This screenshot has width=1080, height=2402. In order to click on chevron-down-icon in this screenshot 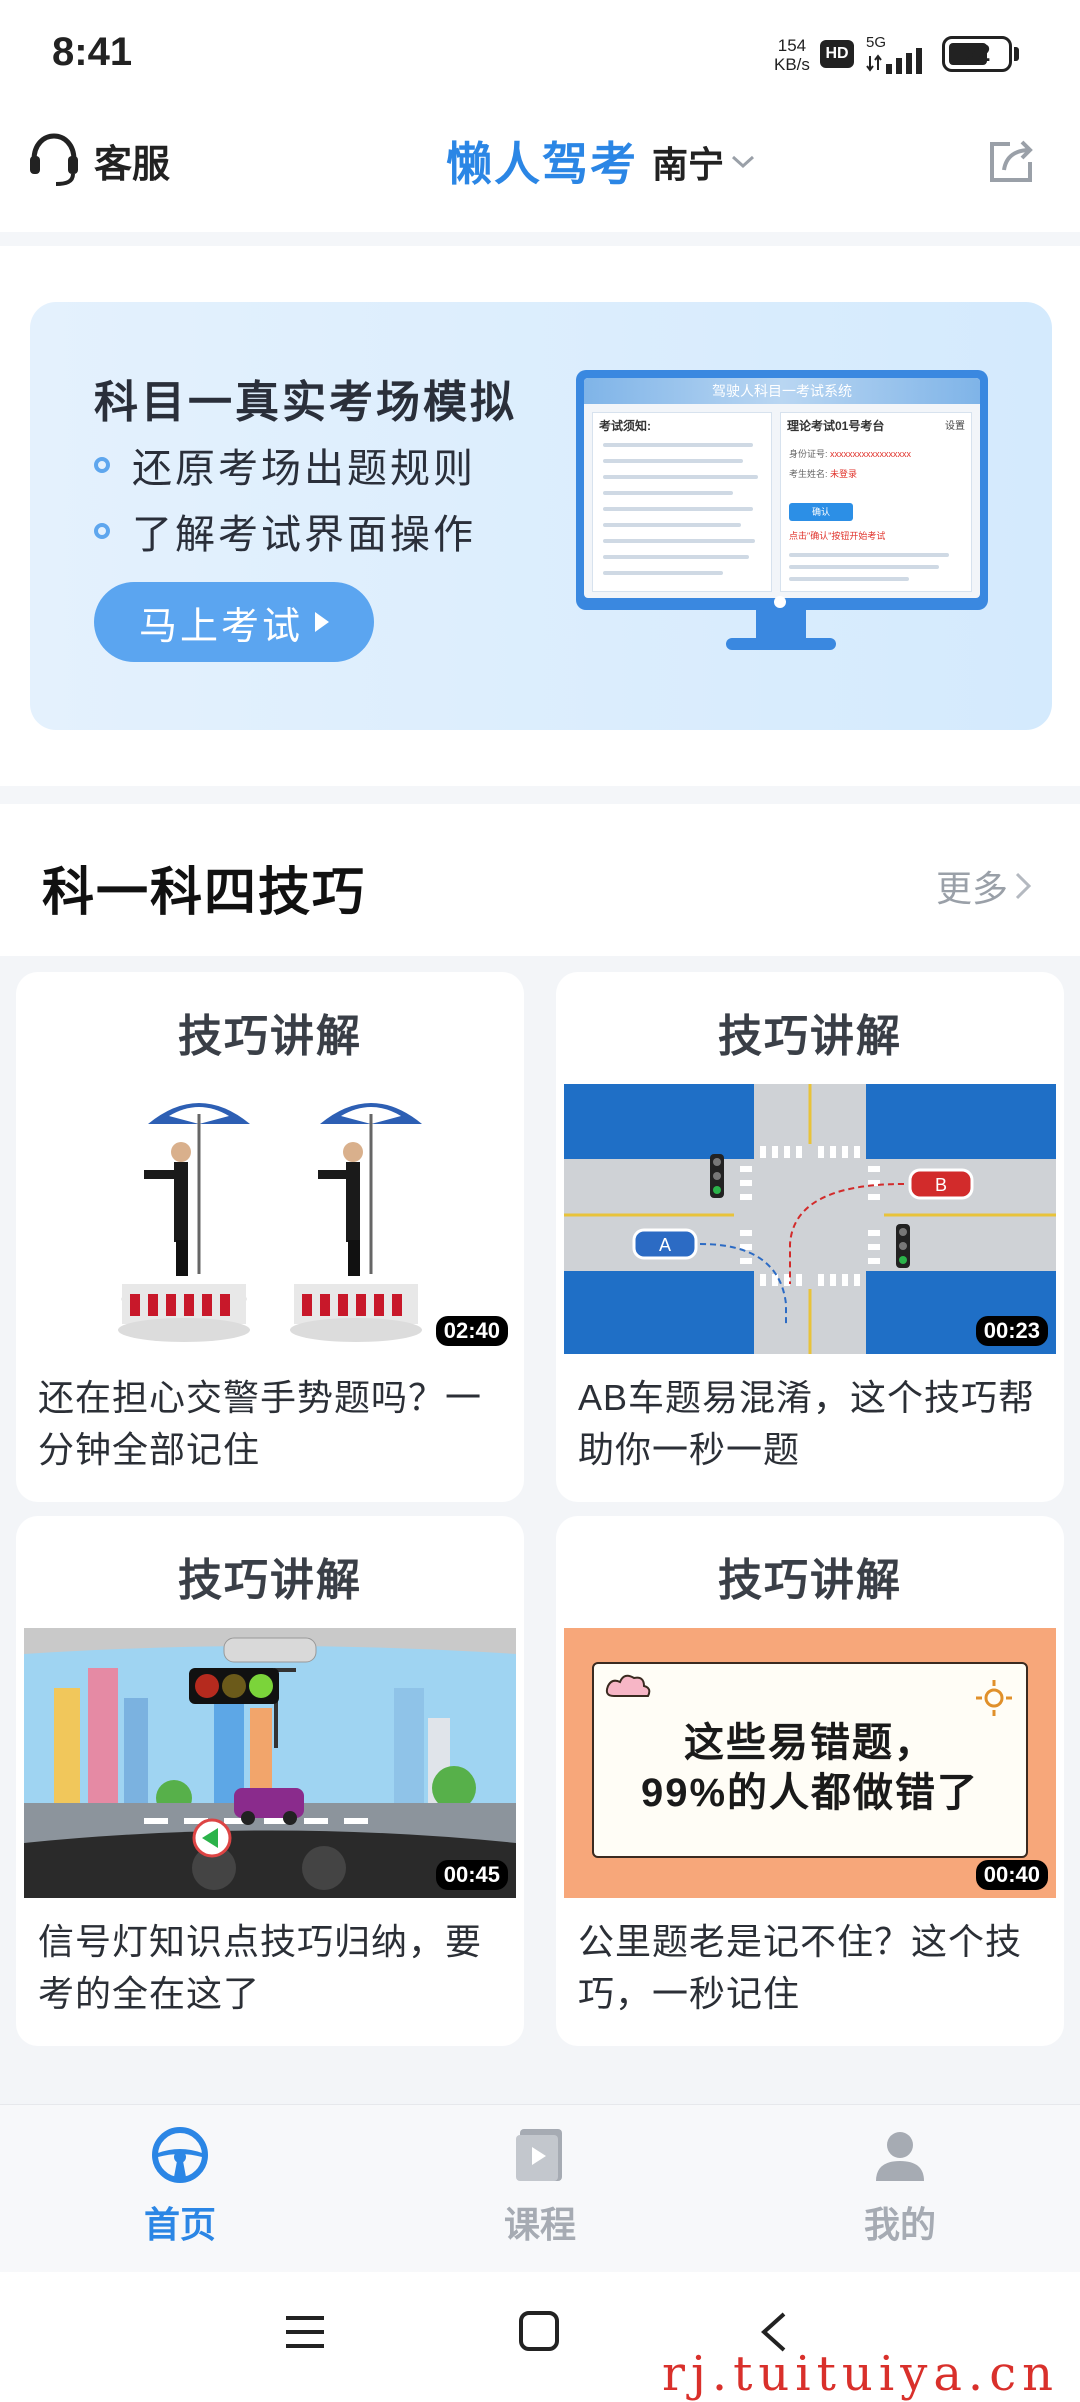, I will do `click(743, 162)`.